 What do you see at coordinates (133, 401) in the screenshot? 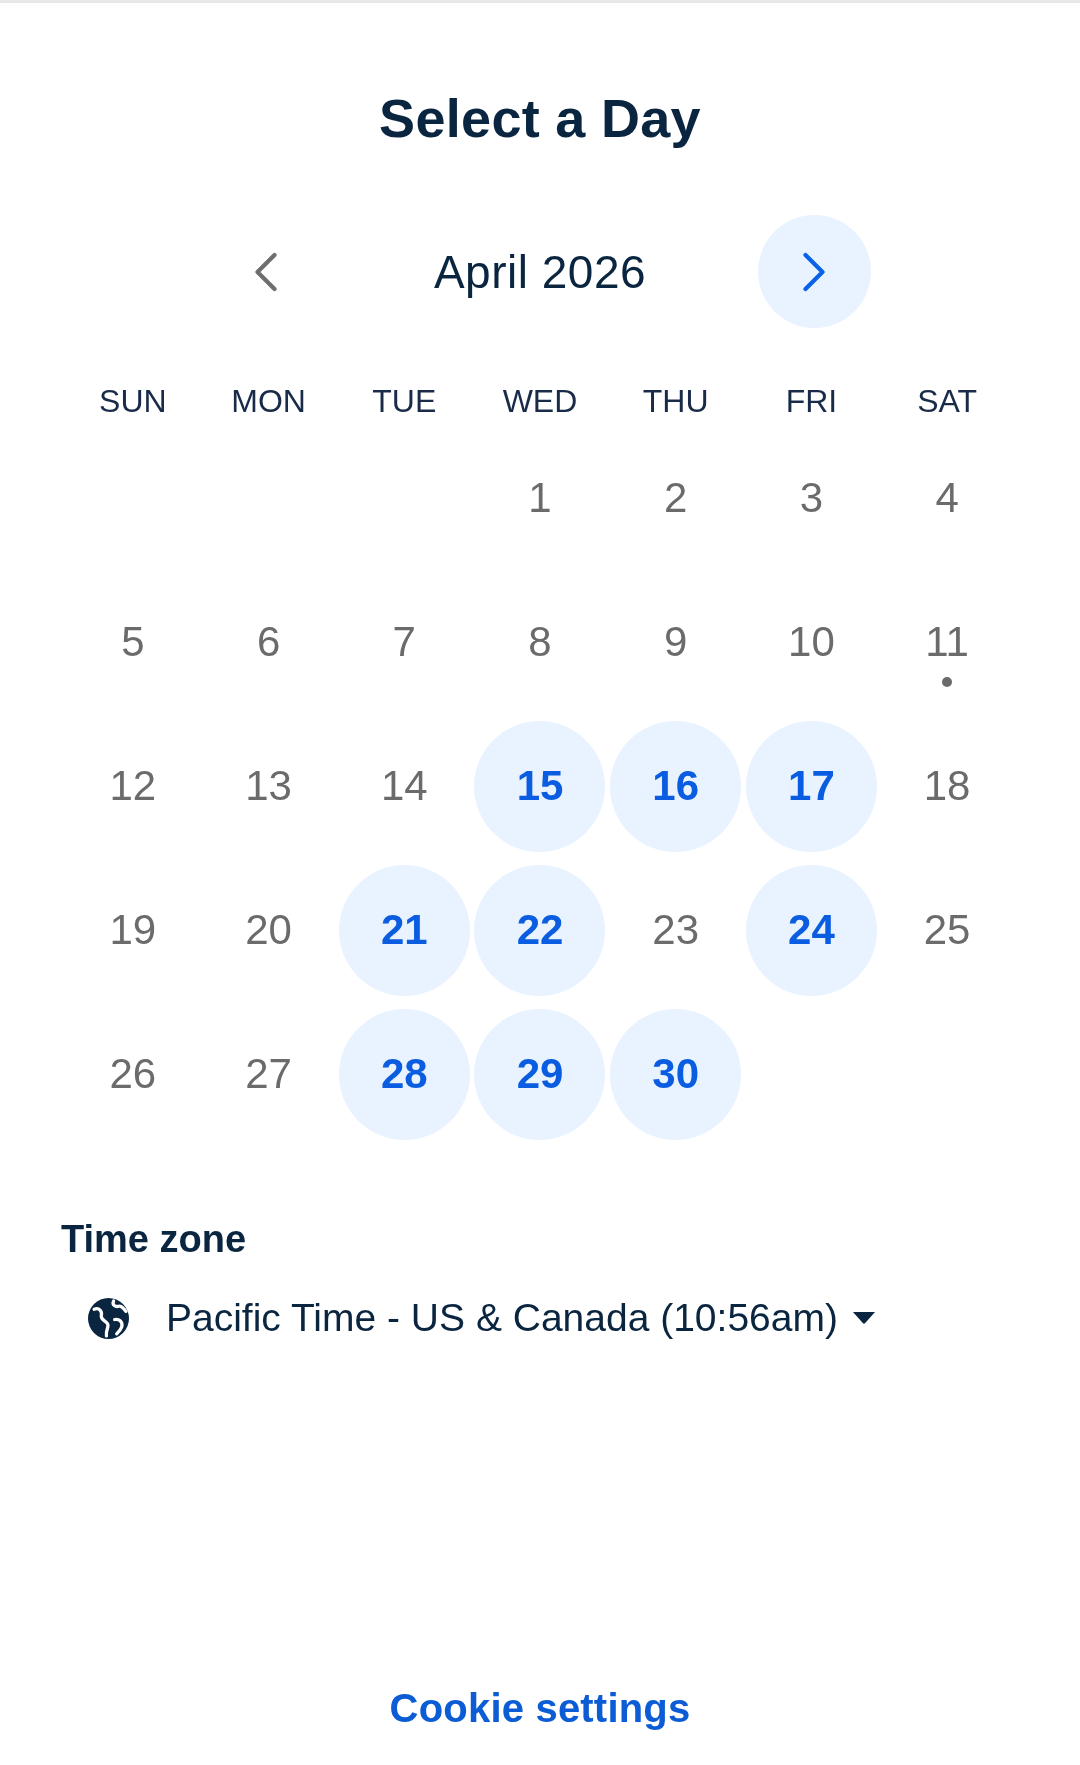
I see `weekday-label: SUN` at bounding box center [133, 401].